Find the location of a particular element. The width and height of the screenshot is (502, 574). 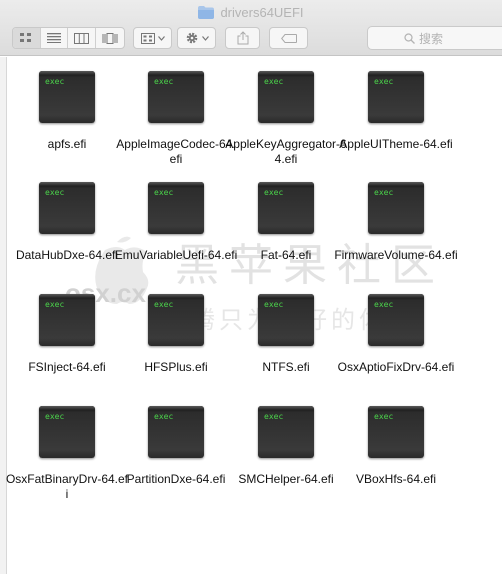

file-name: apfs.efi is located at coordinates (67, 144).